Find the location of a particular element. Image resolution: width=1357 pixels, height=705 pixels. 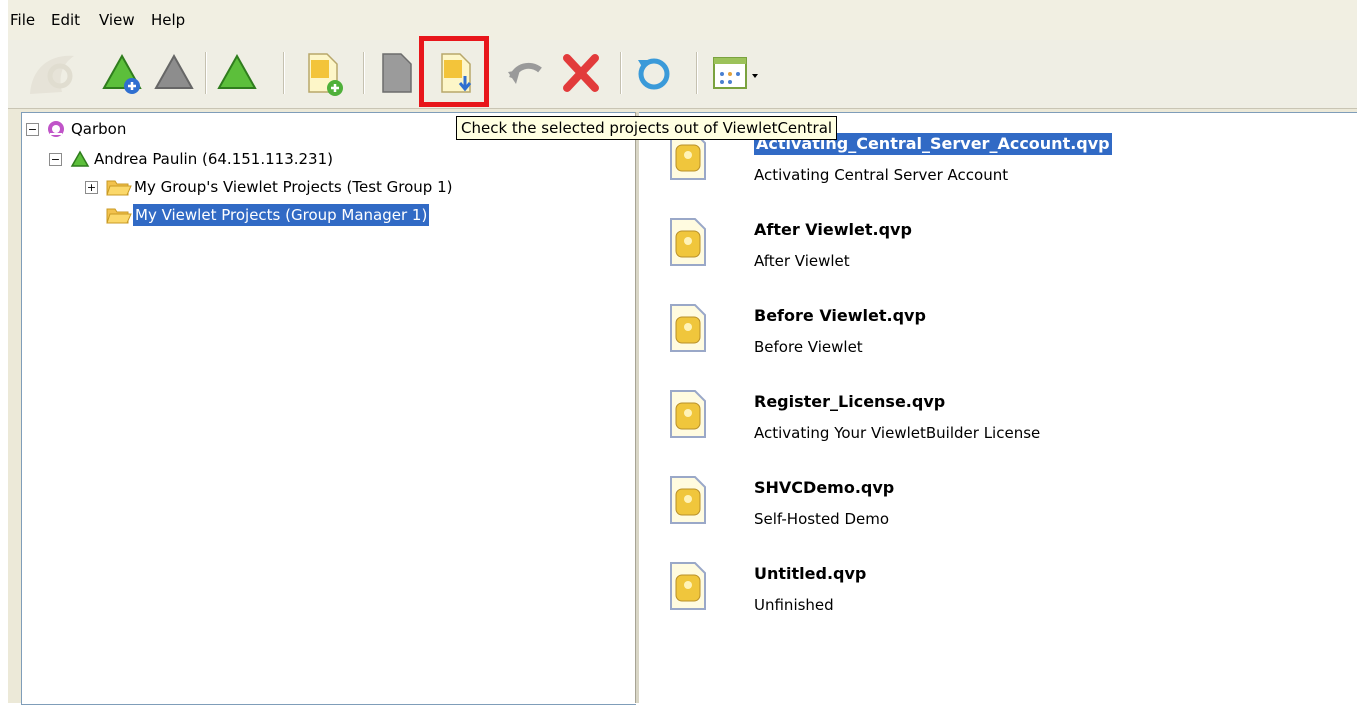

file-description: Activating Your ViewletBuilder License is located at coordinates (897, 433).